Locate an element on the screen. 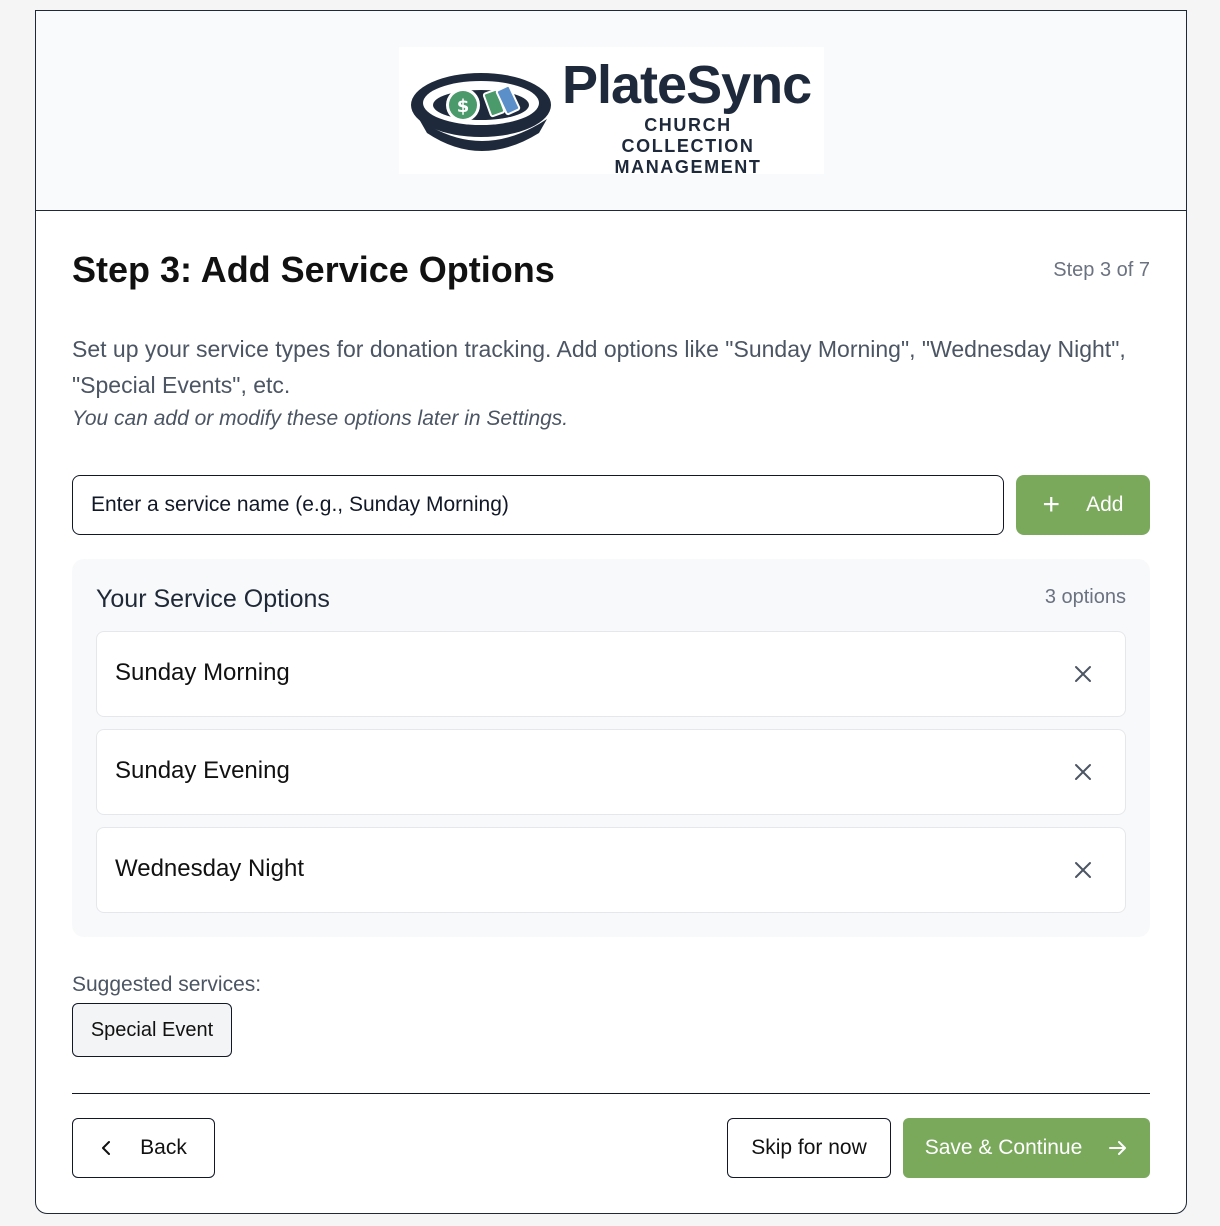 Image resolution: width=1220 pixels, height=1226 pixels. brand-name: PlateSync is located at coordinates (687, 85).